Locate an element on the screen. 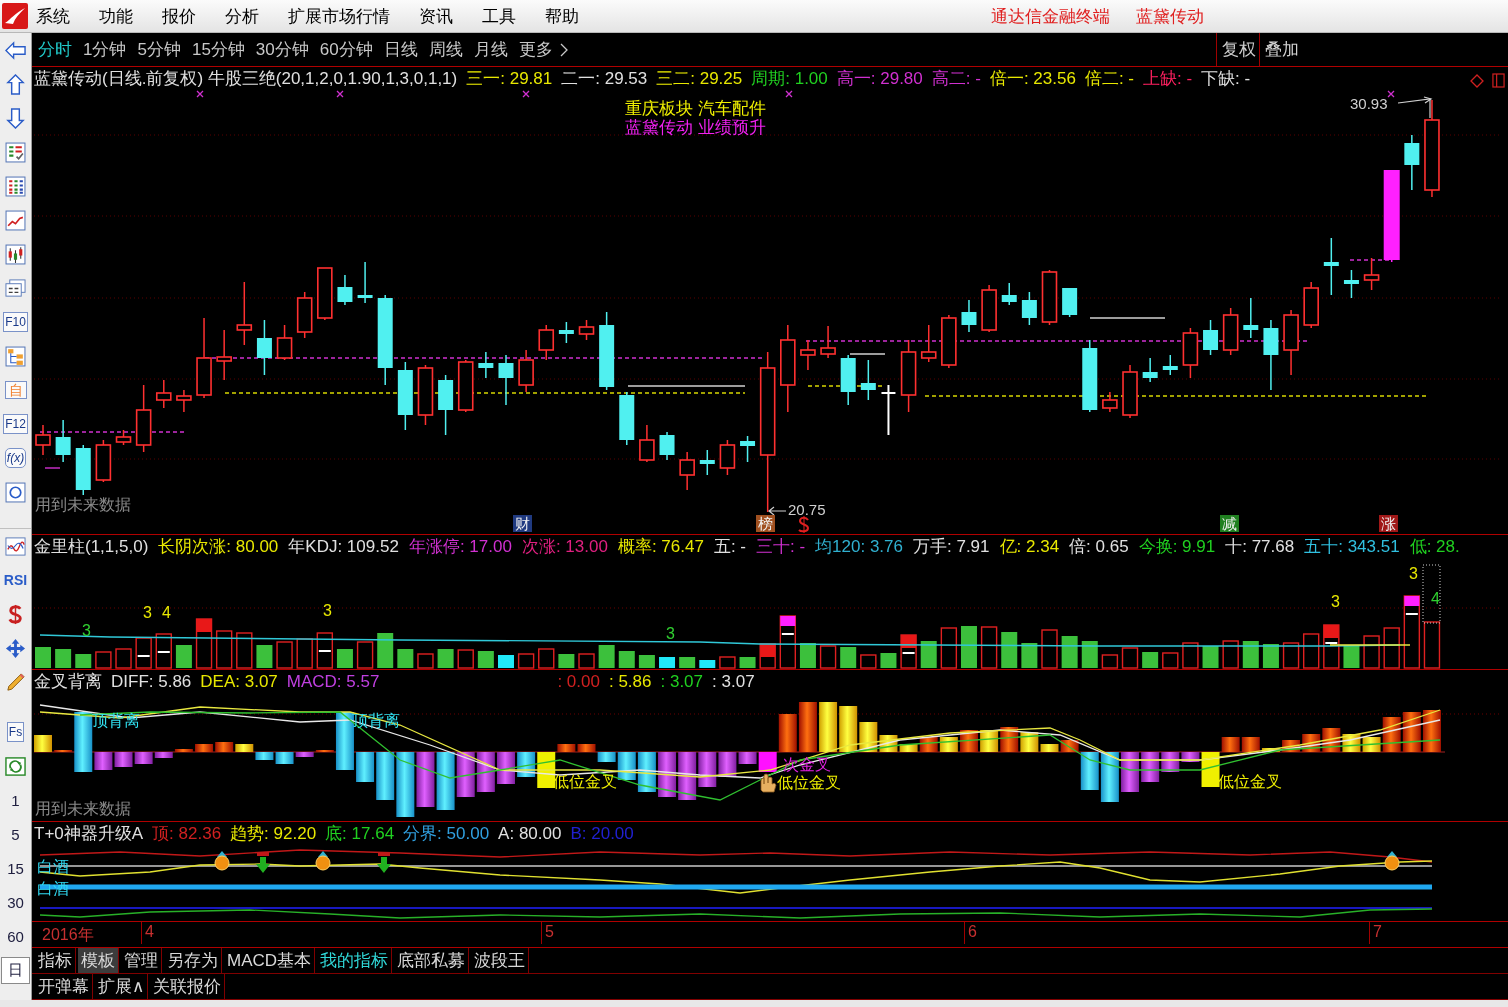  wave-chart-icon is located at coordinates (15, 546).